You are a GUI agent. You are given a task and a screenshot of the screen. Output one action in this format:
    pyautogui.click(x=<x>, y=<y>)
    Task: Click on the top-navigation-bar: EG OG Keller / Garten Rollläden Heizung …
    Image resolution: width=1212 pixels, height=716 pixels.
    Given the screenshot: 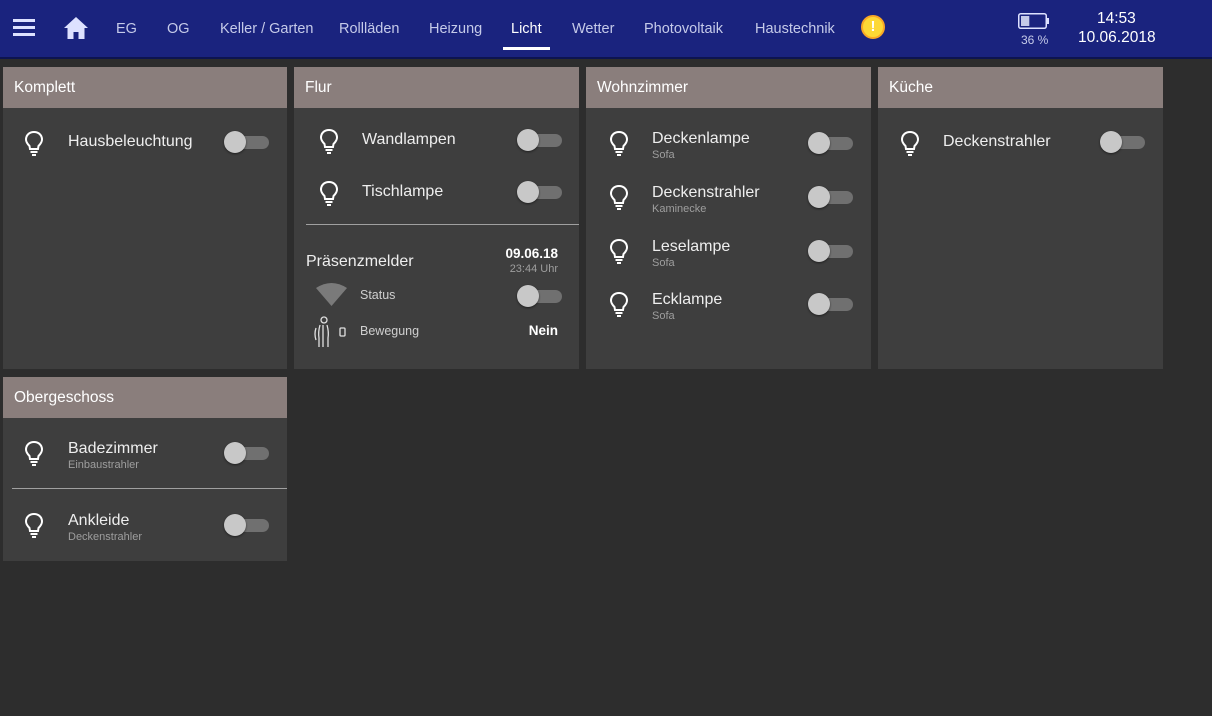 What is the action you would take?
    pyautogui.click(x=606, y=29)
    